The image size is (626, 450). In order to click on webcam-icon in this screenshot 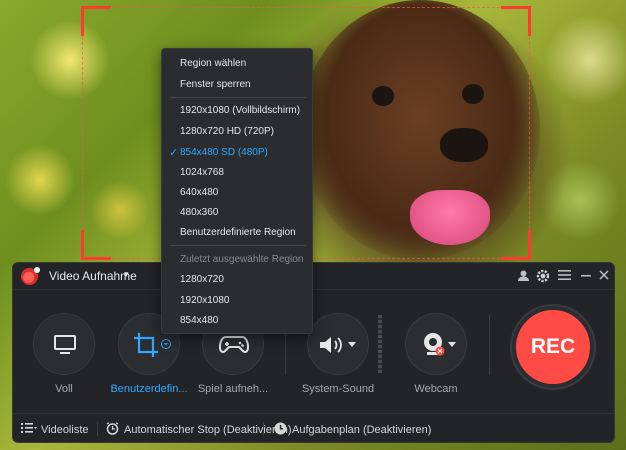, I will do `click(434, 344)`.